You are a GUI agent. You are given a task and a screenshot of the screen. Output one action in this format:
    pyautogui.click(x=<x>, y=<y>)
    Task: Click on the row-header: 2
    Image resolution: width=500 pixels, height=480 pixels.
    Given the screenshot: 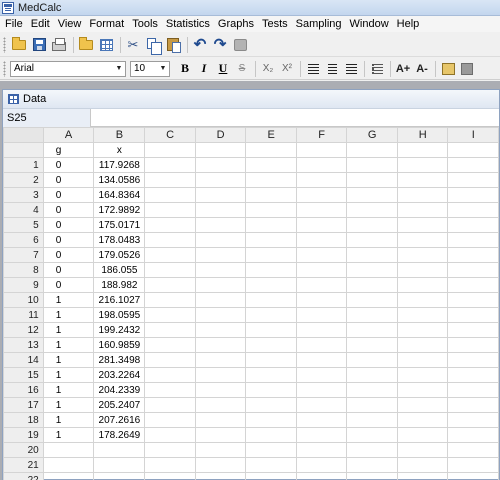 What is the action you would take?
    pyautogui.click(x=23, y=180)
    